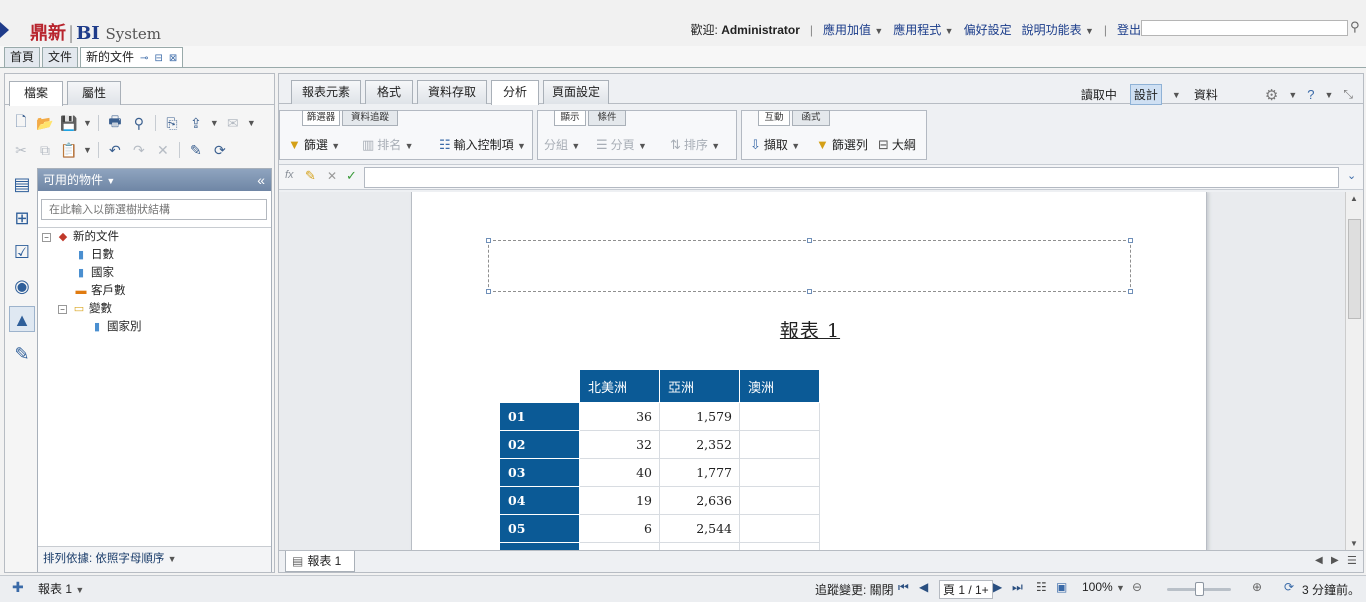 The height and width of the screenshot is (602, 1366). I want to click on tab-display: 顯示, so click(570, 118).